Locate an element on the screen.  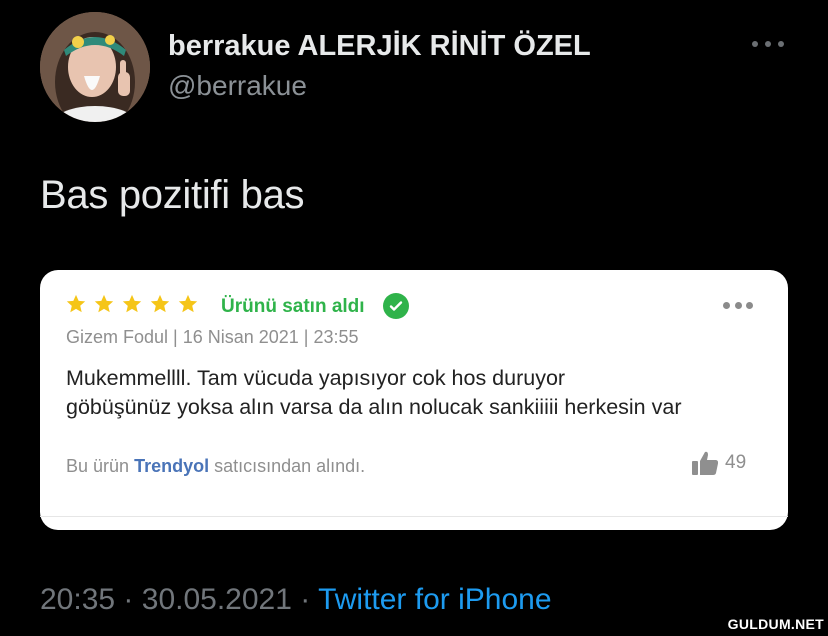
purchased-badge: Ürünü satın aldı is located at coordinates (293, 306).